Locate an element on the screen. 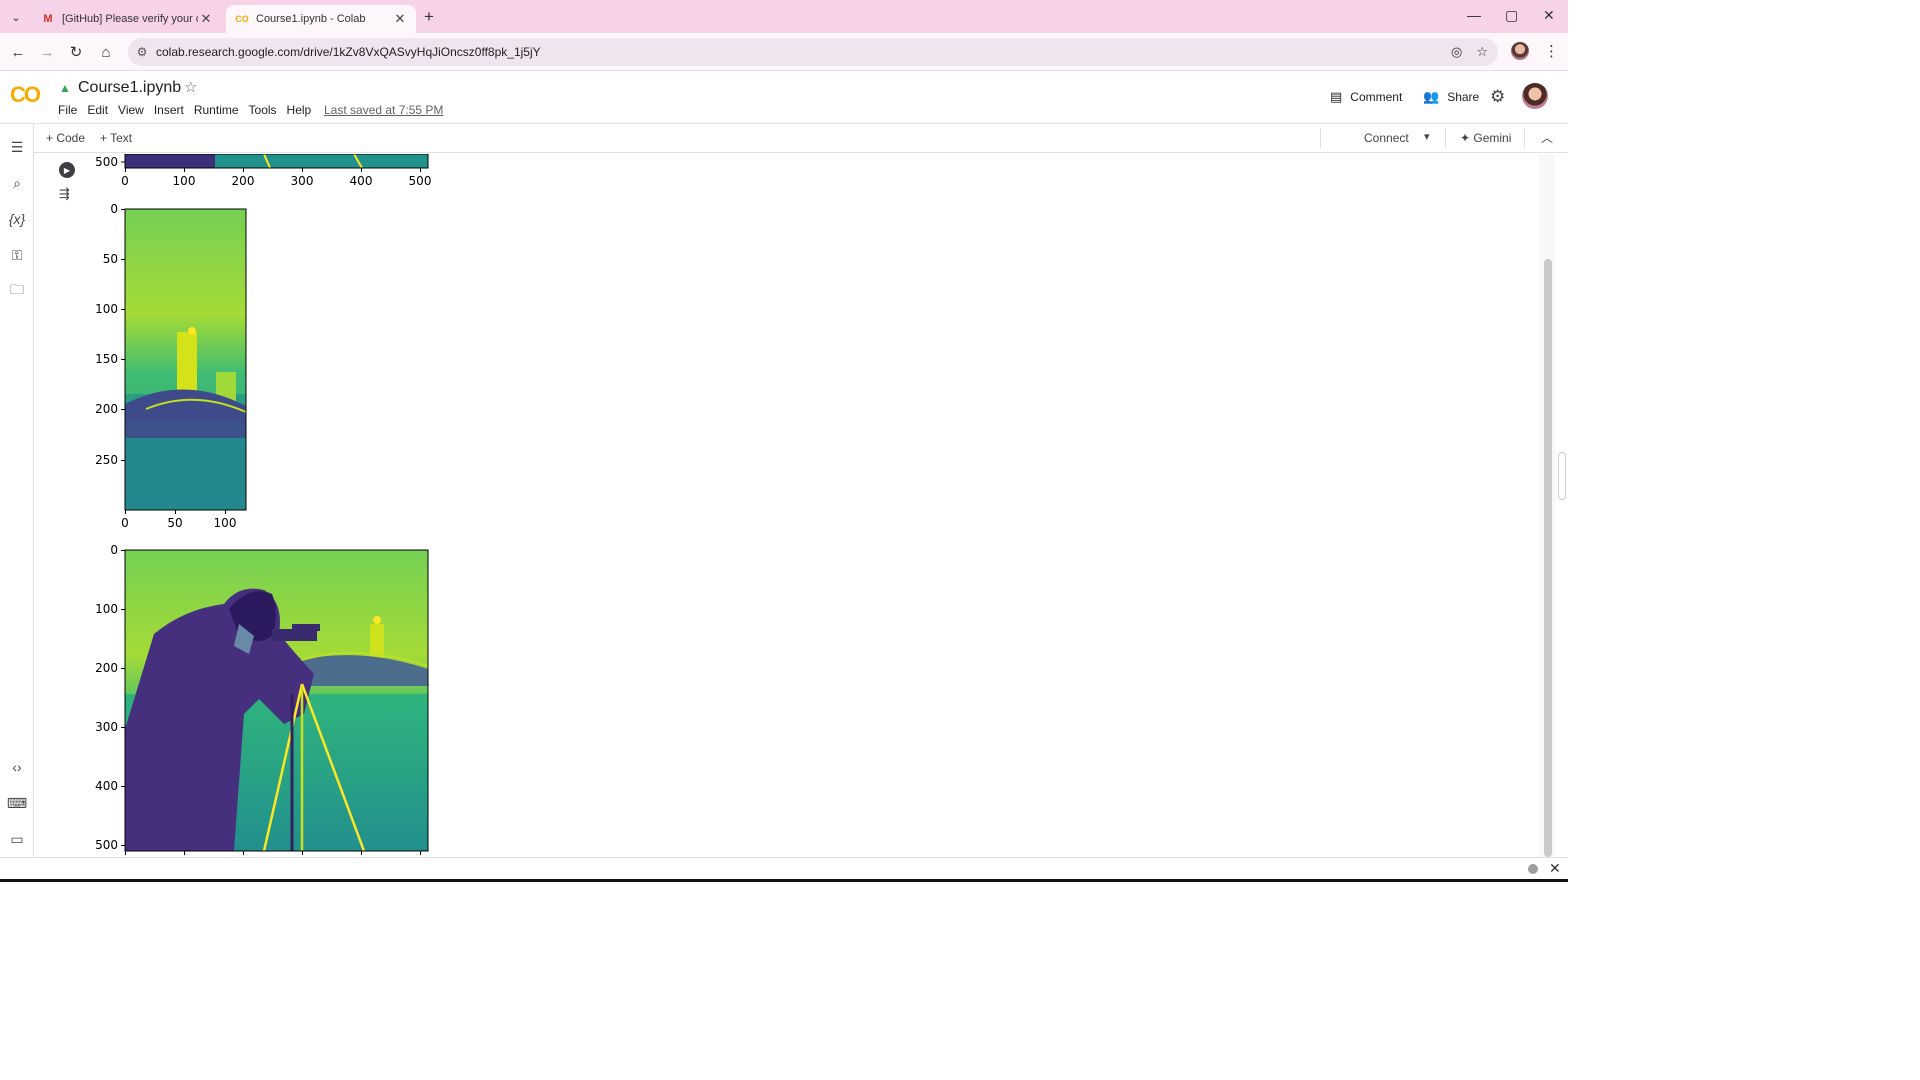 The width and height of the screenshot is (1920, 1080). x-tick-label: 50 is located at coordinates (174, 523).